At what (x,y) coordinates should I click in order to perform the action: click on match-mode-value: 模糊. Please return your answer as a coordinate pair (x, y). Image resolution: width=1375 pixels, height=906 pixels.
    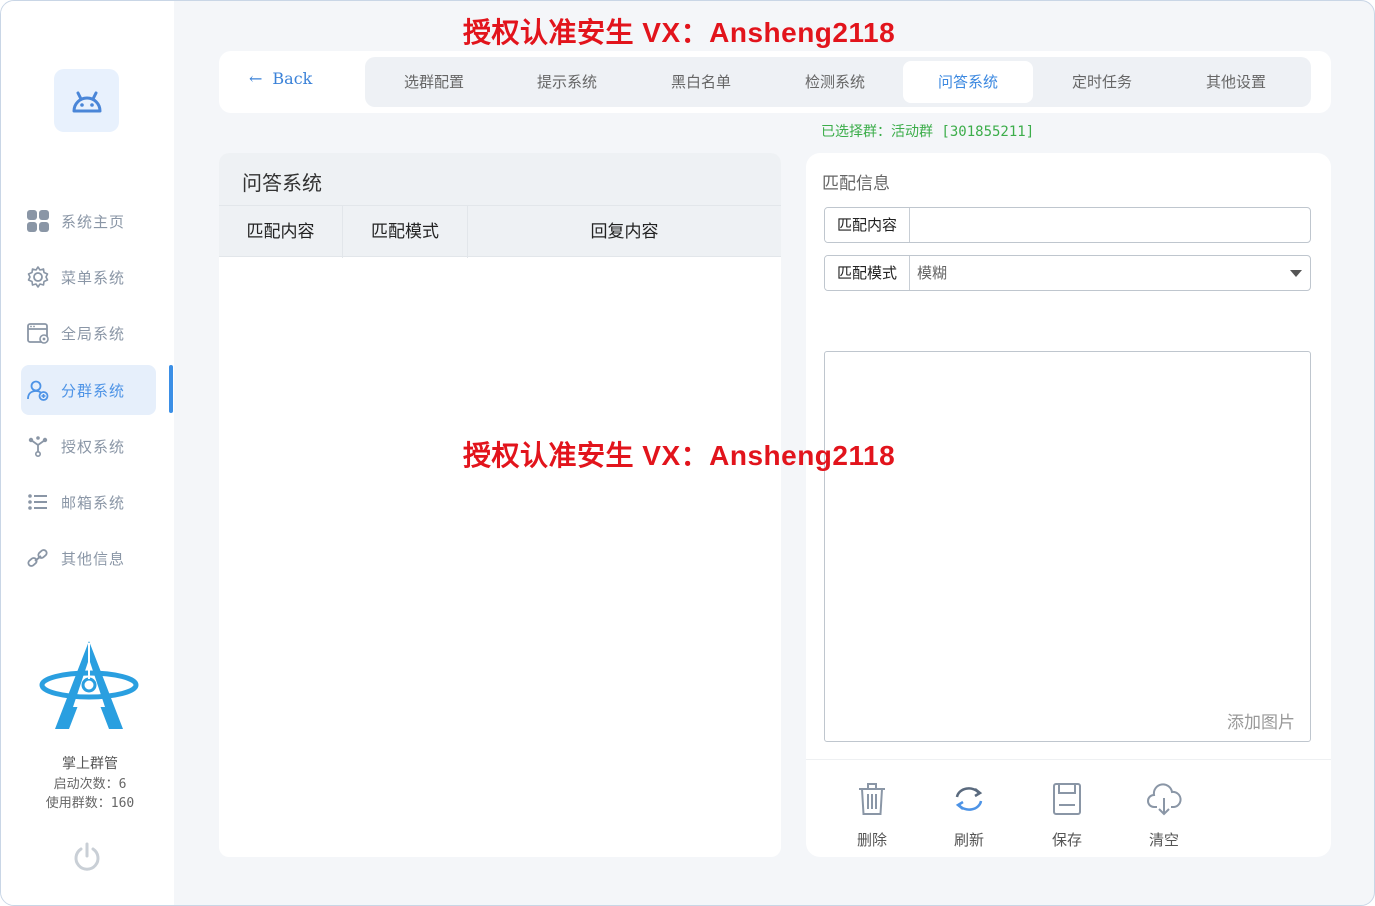
    Looking at the image, I should click on (932, 273).